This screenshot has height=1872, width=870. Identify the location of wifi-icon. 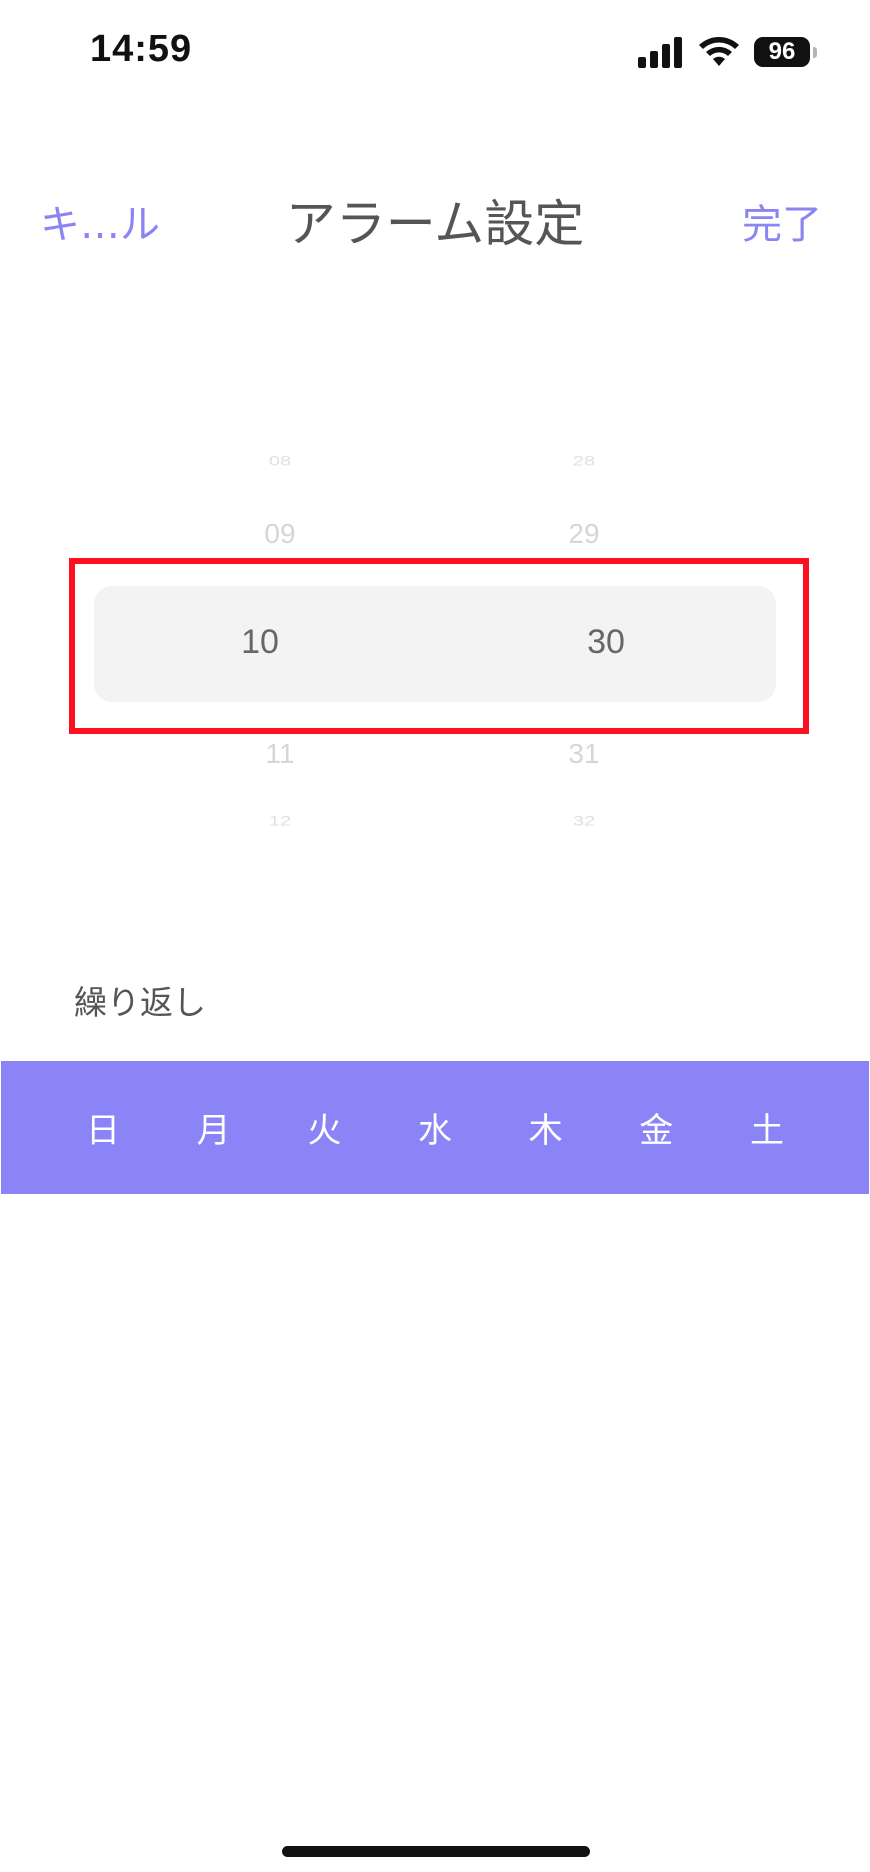
(719, 51).